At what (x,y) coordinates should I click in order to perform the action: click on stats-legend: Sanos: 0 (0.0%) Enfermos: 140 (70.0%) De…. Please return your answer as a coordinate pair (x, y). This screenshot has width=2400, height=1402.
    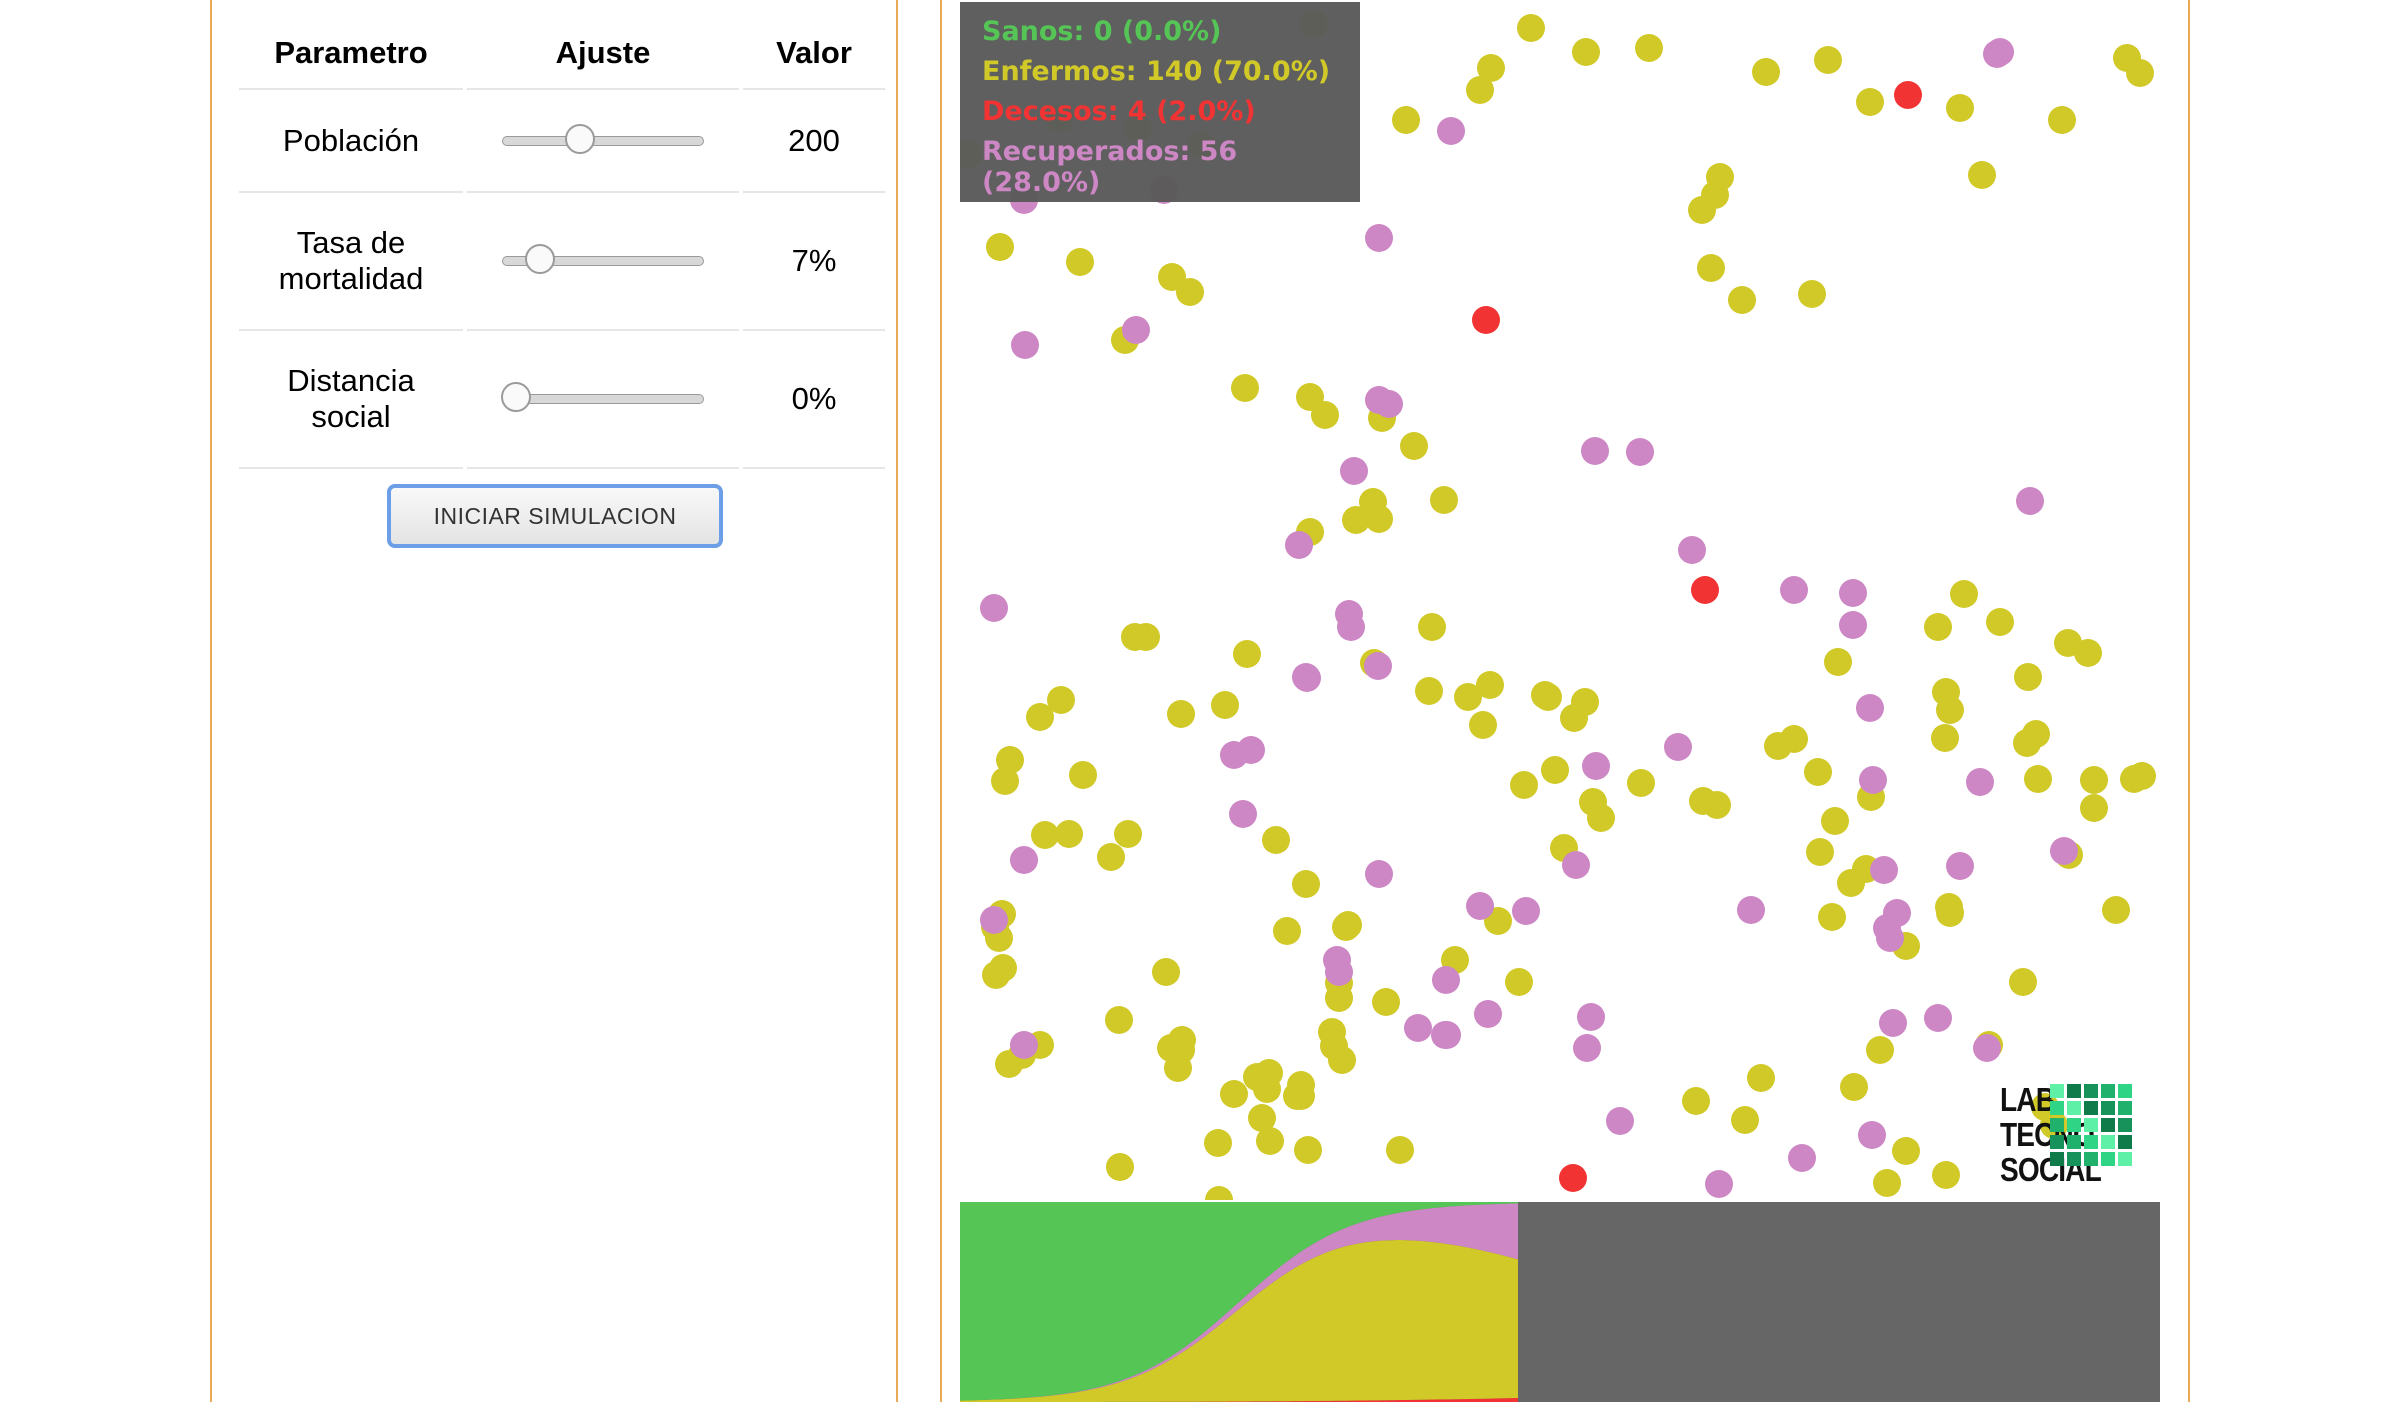
    Looking at the image, I should click on (1160, 102).